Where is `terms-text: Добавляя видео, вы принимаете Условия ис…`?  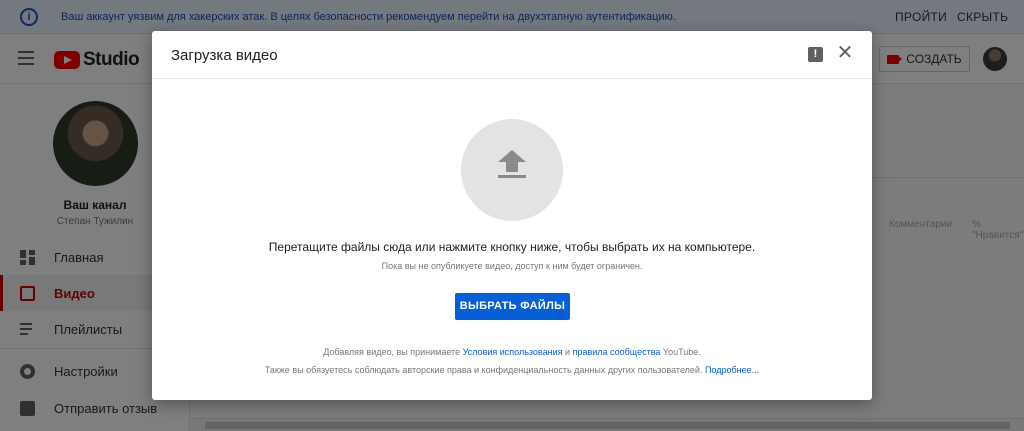 terms-text: Добавляя видео, вы принимаете Условия ис… is located at coordinates (512, 352).